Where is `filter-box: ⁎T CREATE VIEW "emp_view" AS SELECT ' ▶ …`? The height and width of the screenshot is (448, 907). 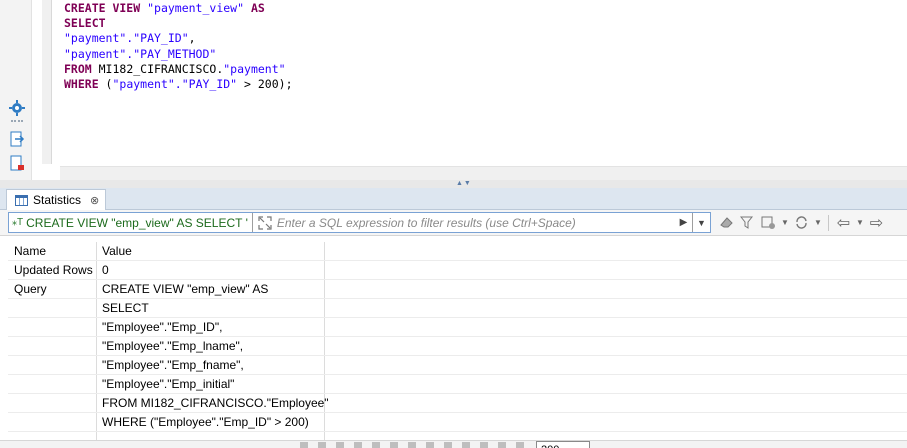
filter-box: ⁎T CREATE VIEW "emp_view" AS SELECT ' ▶ … is located at coordinates (359, 222).